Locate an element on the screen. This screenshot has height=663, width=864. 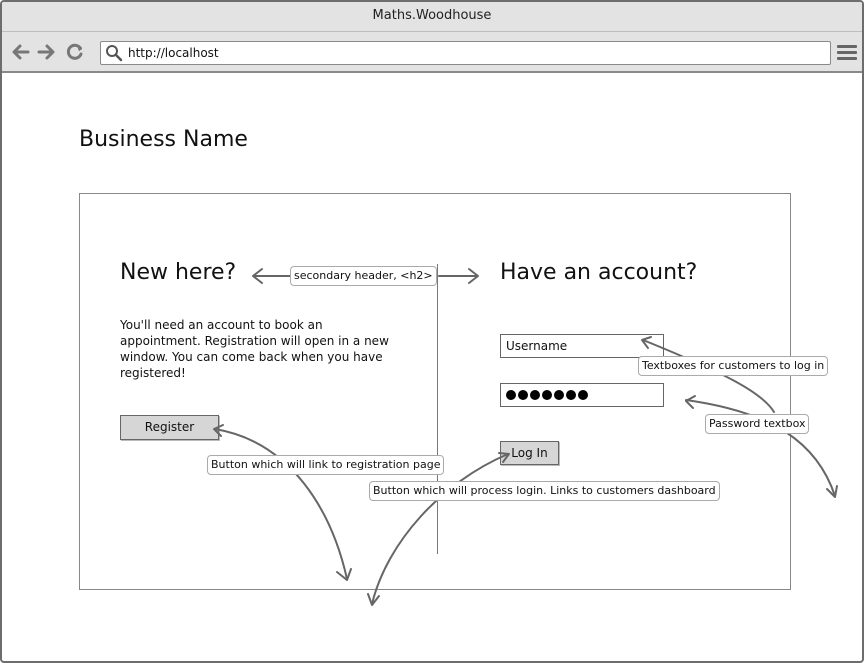
login-button: Log In is located at coordinates (529, 453).